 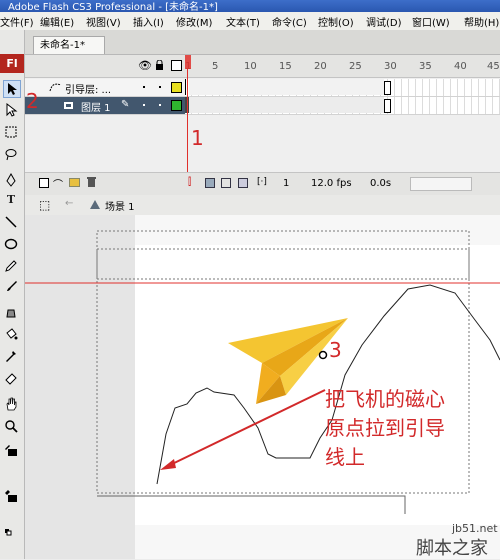 I want to click on instruction-line: 原点拉到引导, so click(x=385, y=428).